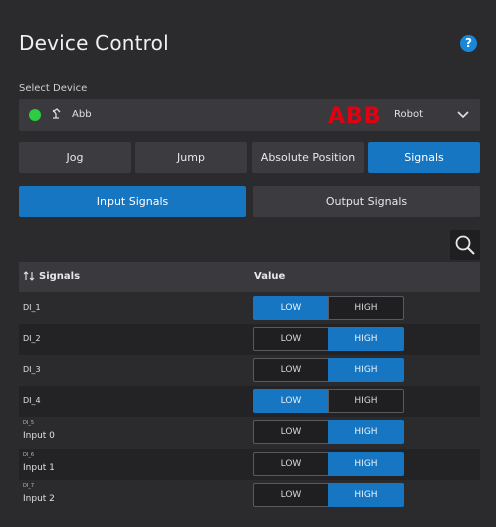  I want to click on table-row: DI_7 Input 2 LOW HIGH, so click(249, 495).